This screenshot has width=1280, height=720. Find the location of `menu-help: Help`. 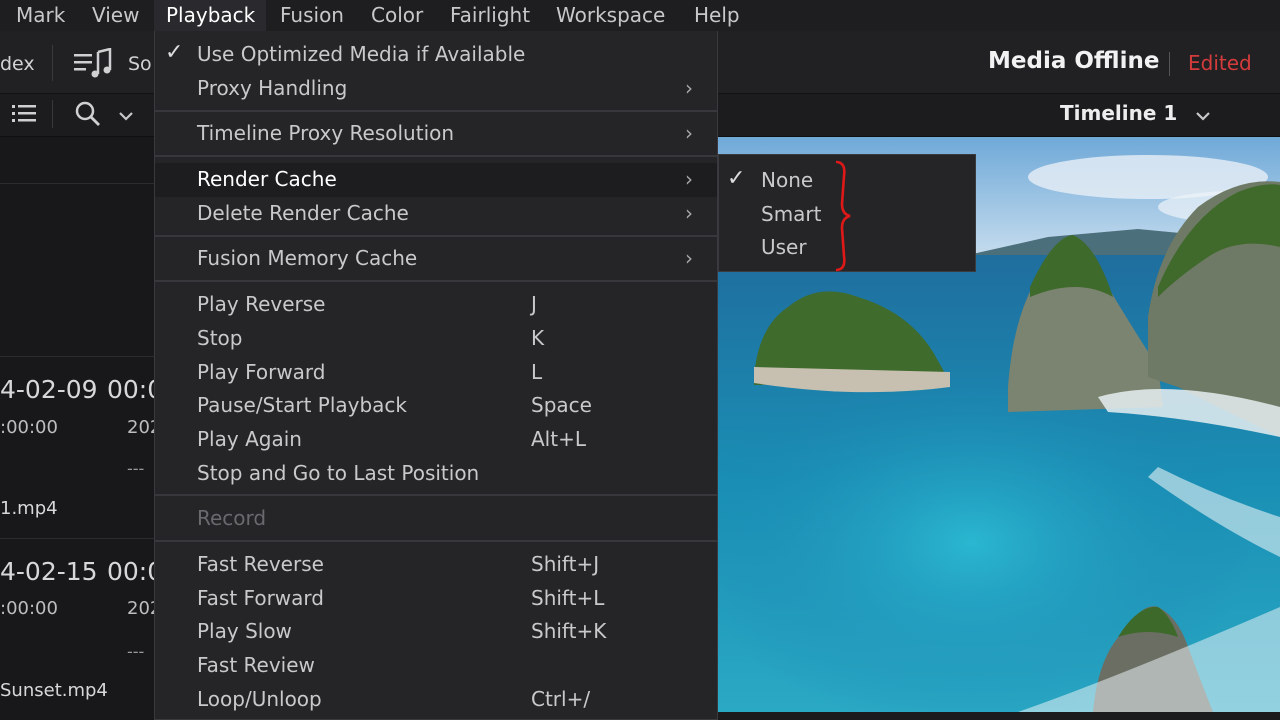

menu-help: Help is located at coordinates (717, 15).